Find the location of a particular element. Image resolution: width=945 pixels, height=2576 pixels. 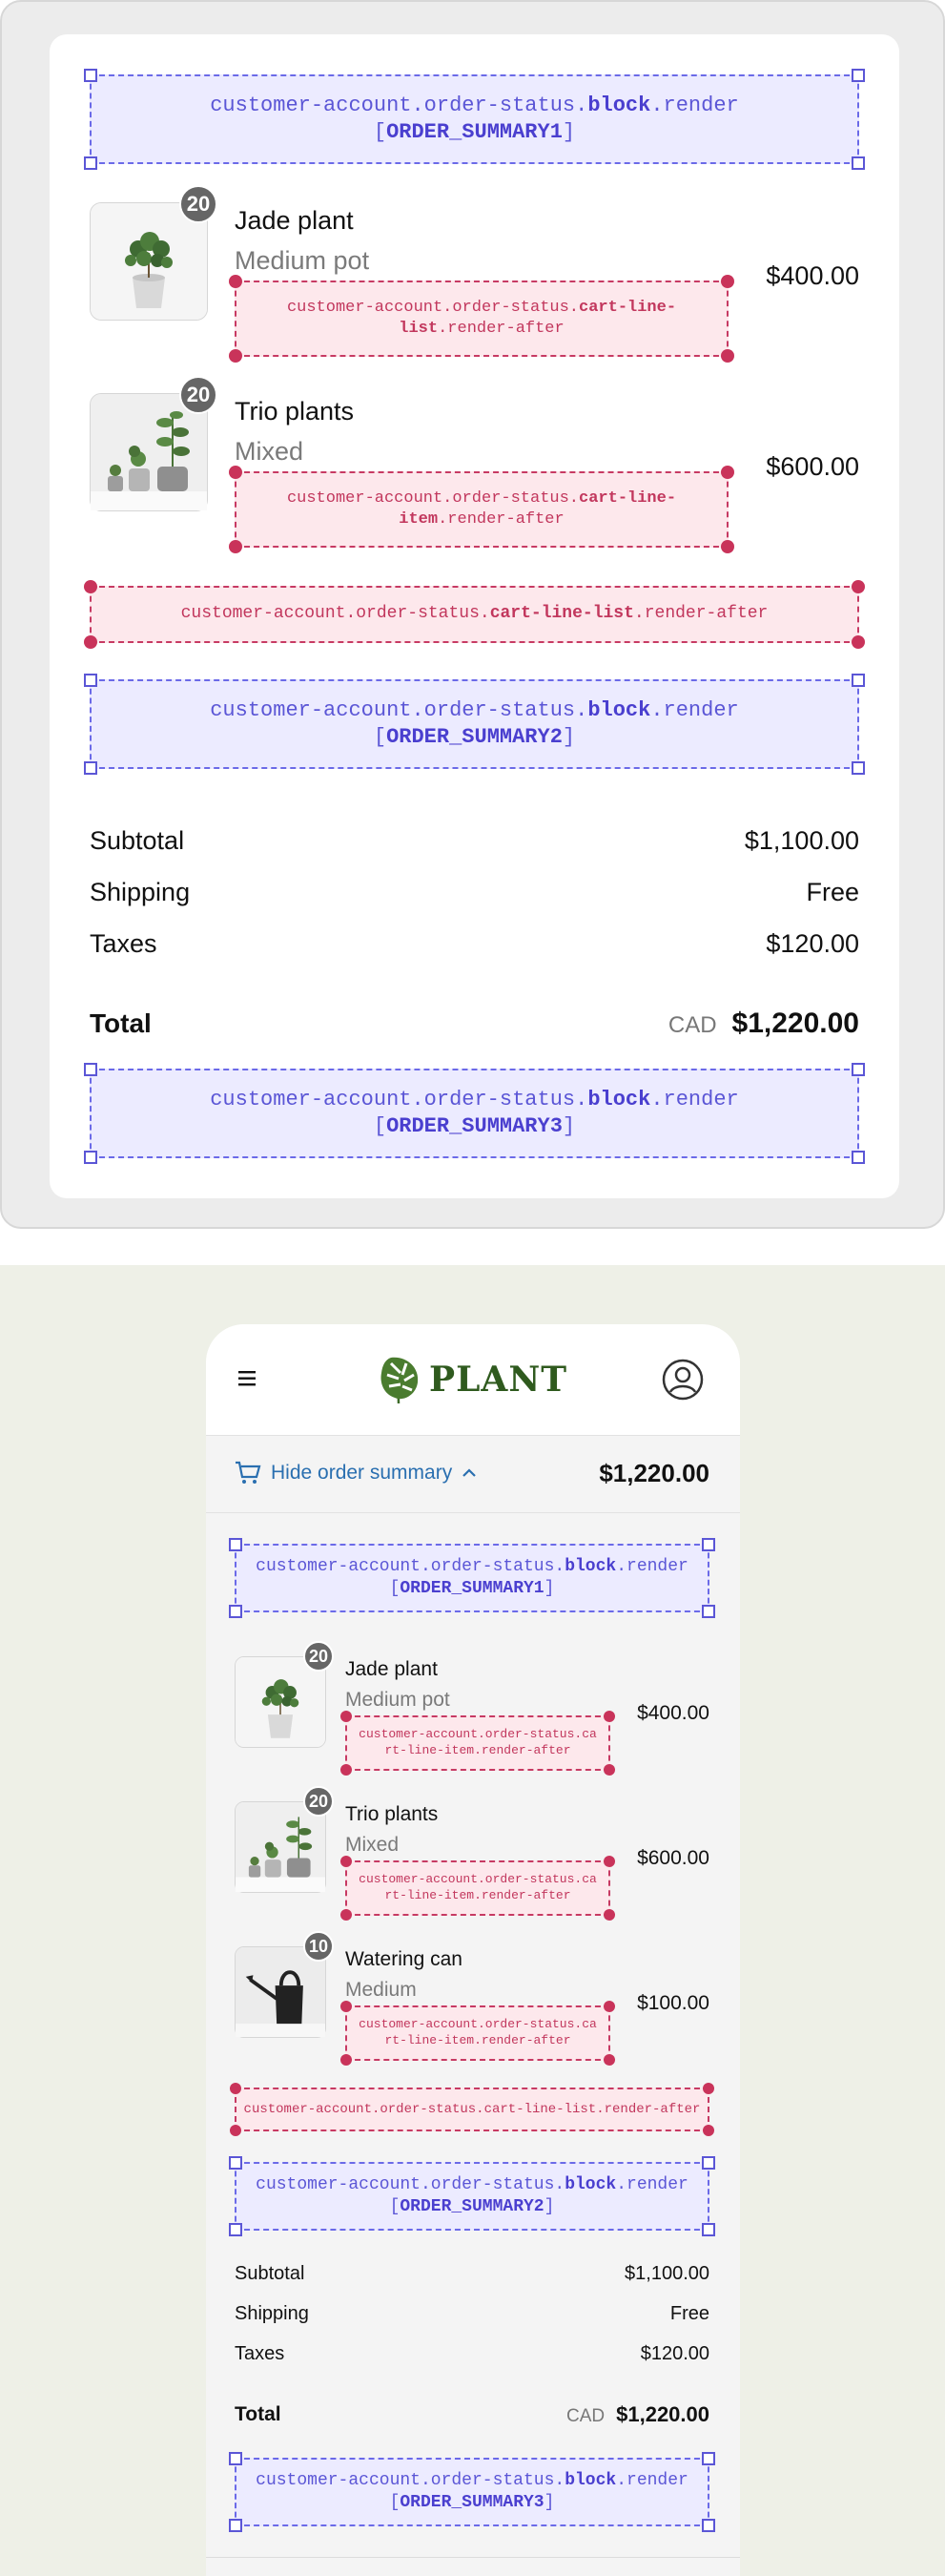

account-icon is located at coordinates (683, 1380).